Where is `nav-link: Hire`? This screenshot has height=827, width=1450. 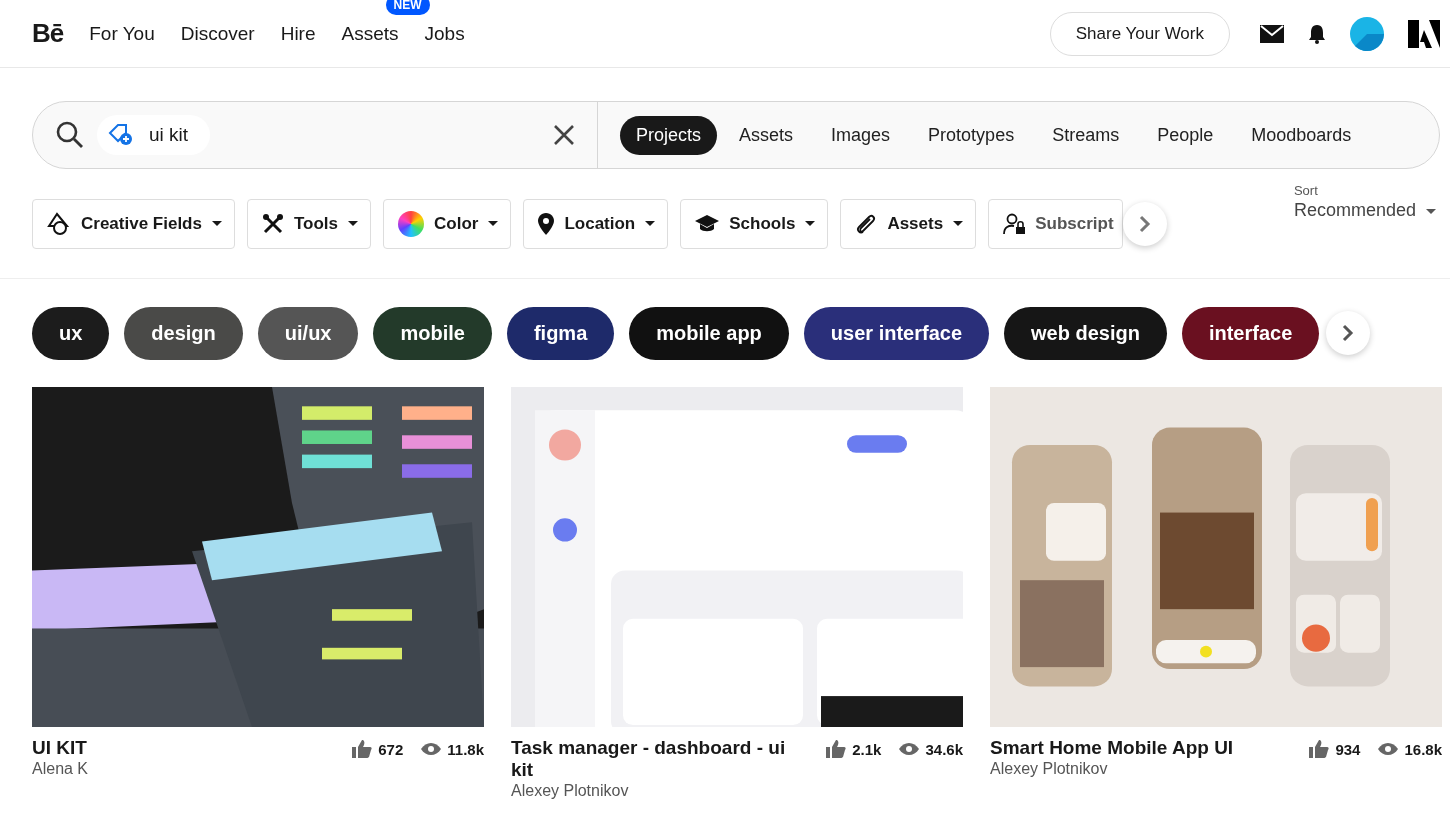 nav-link: Hire is located at coordinates (298, 33).